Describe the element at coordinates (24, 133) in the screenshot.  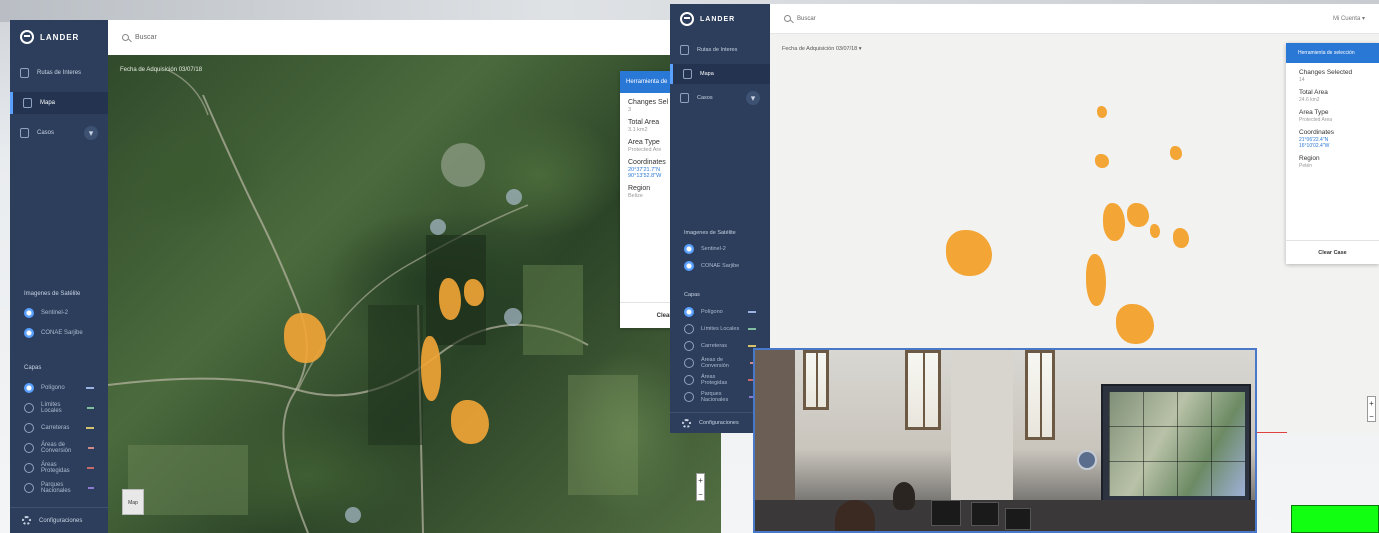
I see `cases-icon` at that location.